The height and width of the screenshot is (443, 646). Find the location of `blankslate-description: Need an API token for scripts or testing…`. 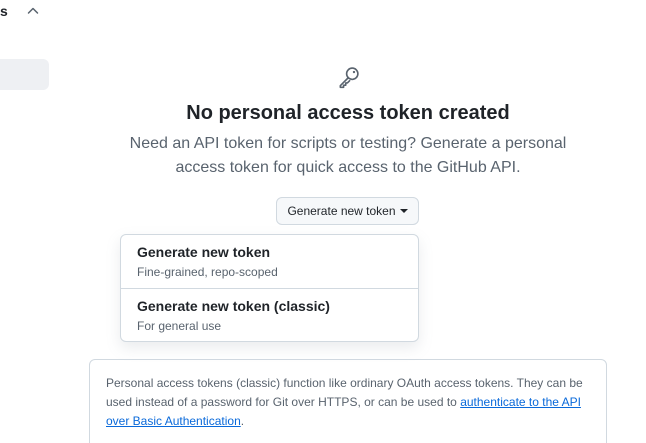

blankslate-description: Need an API token for scripts or testing… is located at coordinates (348, 156).